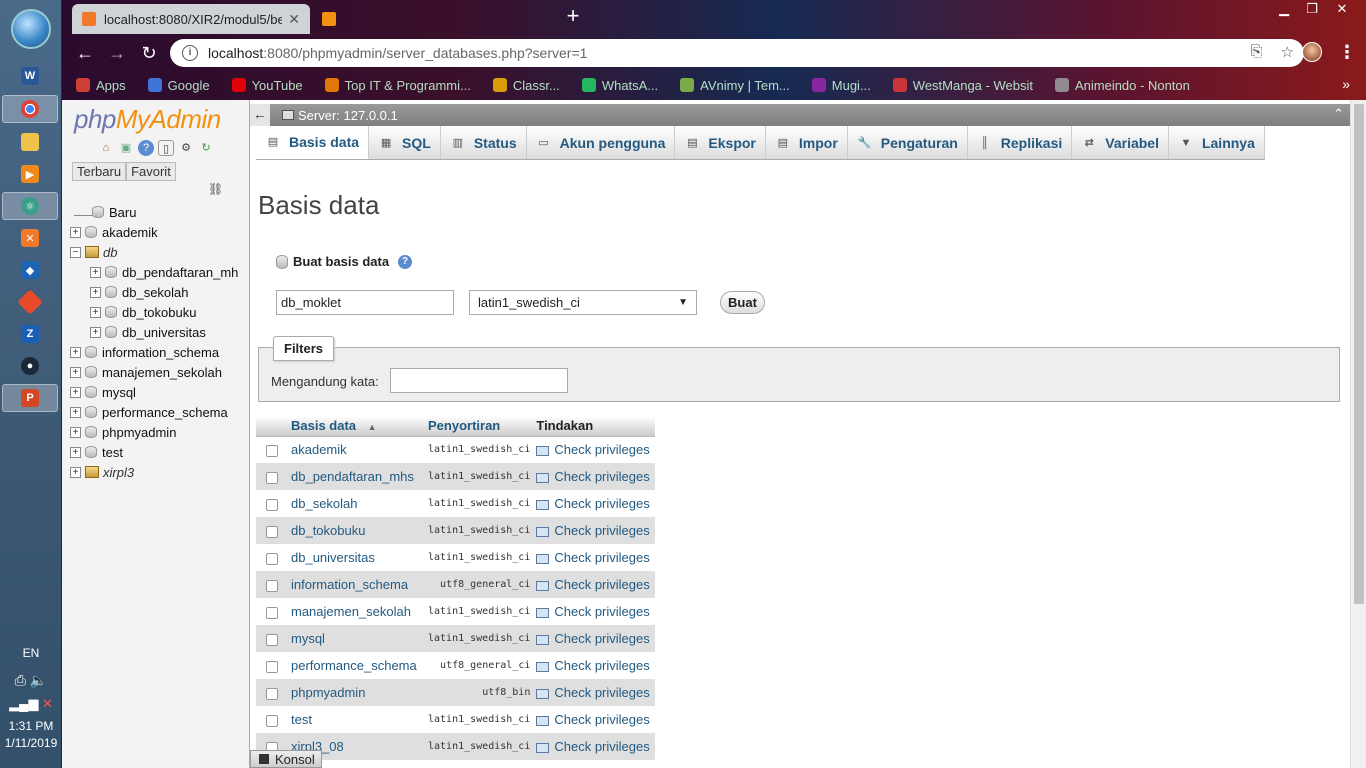 Image resolution: width=1366 pixels, height=768 pixels. Describe the element at coordinates (126, 148) in the screenshot. I see `logout-icon: ▣` at that location.